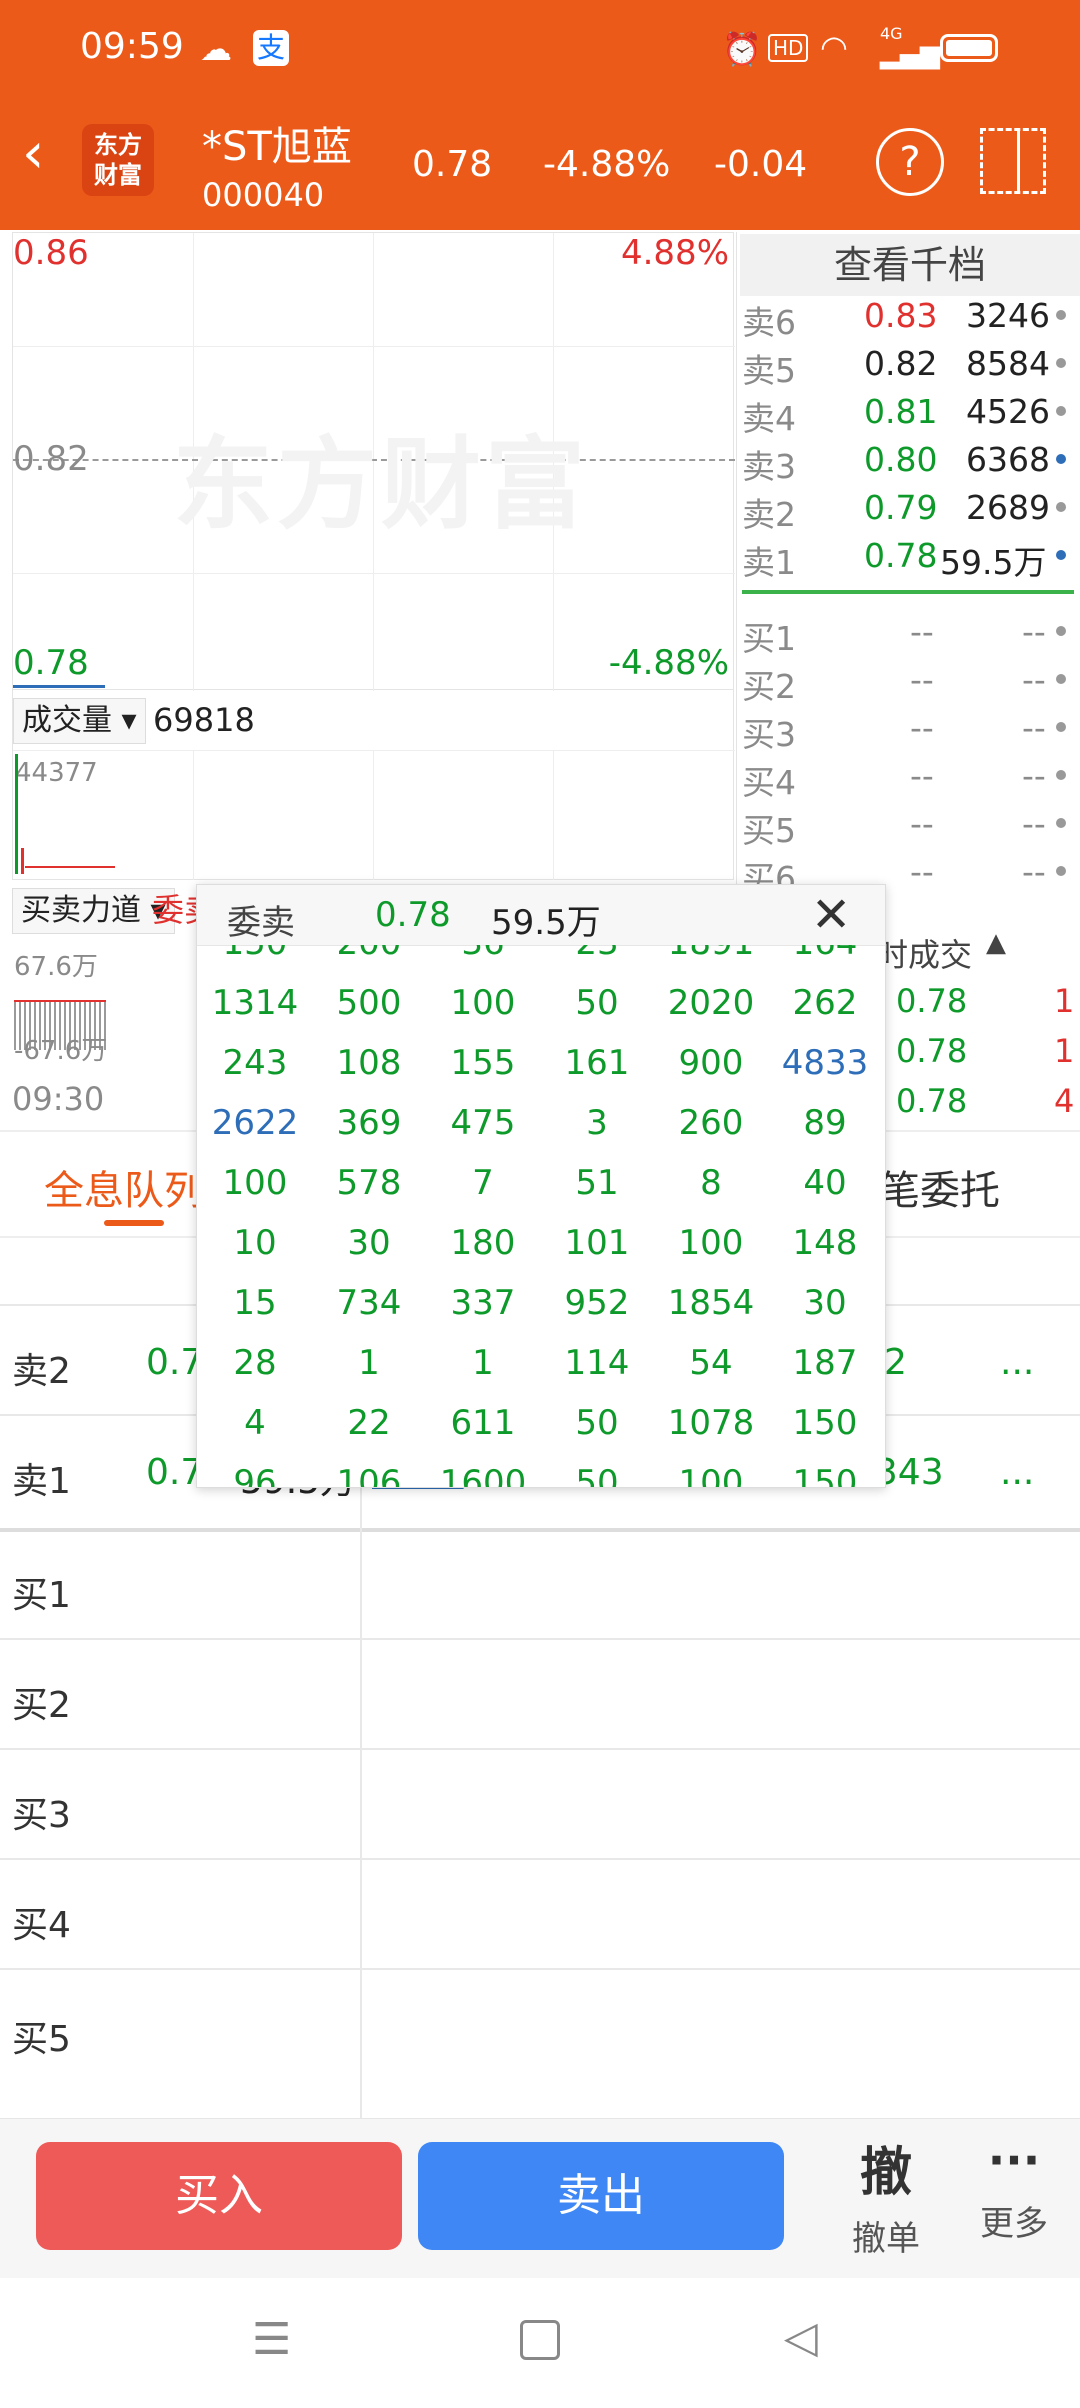 This screenshot has width=1080, height=2408. I want to click on popup-order-cell: 23, so click(597, 954).